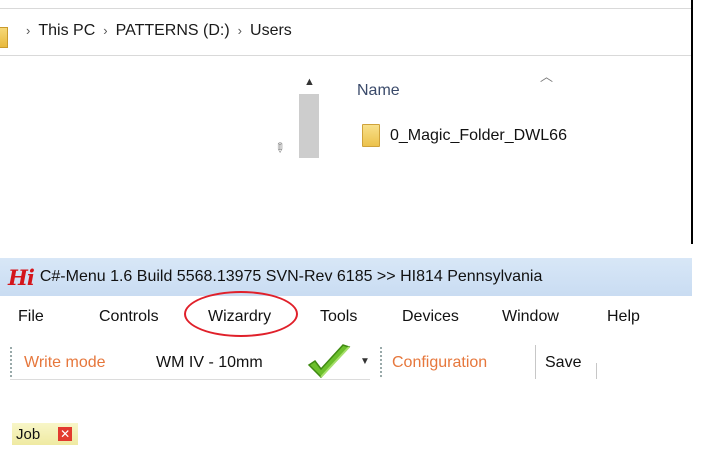  What do you see at coordinates (345, 32) in the screenshot?
I see `address-bar: › This PC › PATTERNS (D:) › Users` at bounding box center [345, 32].